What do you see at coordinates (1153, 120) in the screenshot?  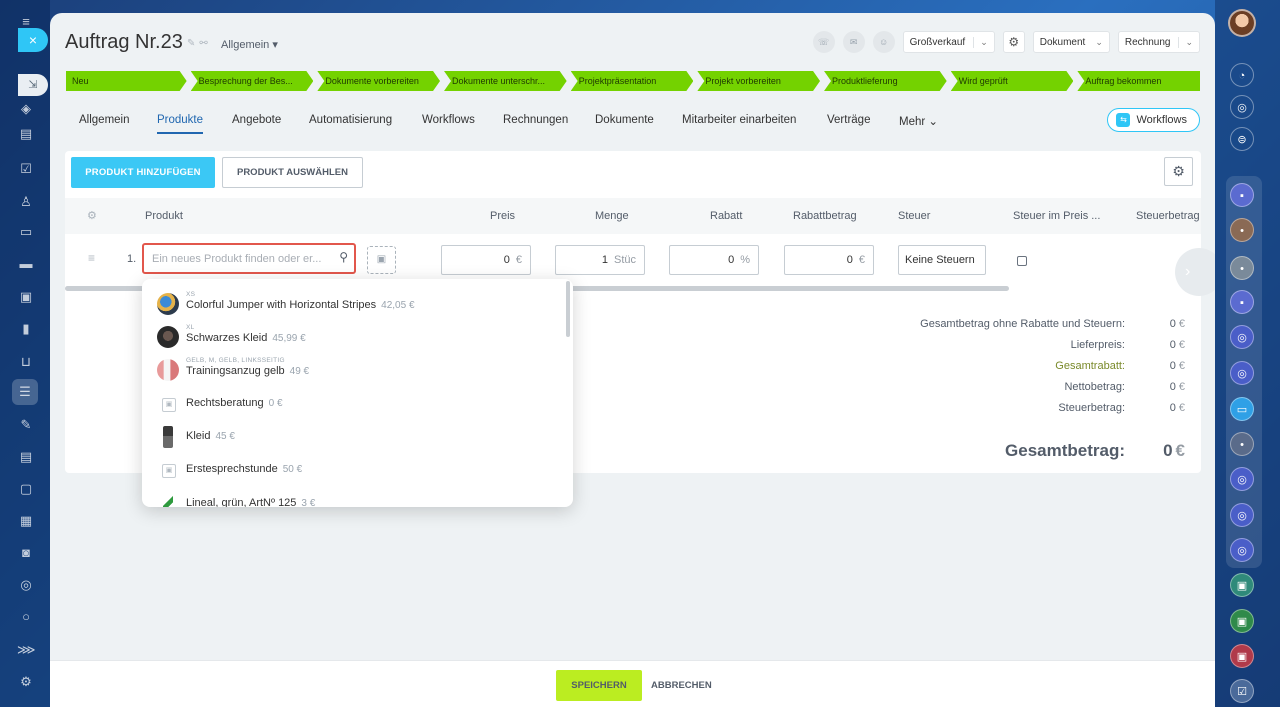 I see `workflows-button: ⇆ Workflows` at bounding box center [1153, 120].